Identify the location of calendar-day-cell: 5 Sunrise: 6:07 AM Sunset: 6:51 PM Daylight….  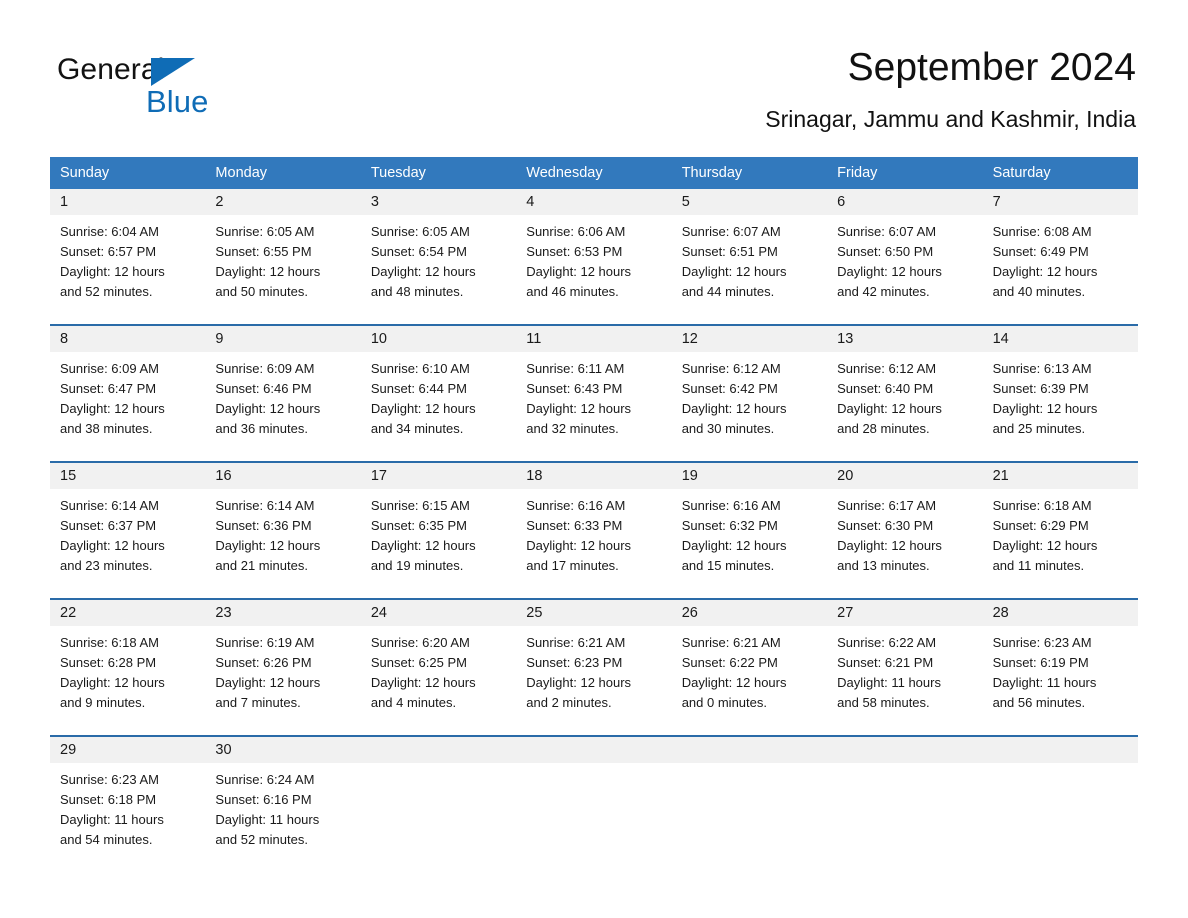
(749, 256).